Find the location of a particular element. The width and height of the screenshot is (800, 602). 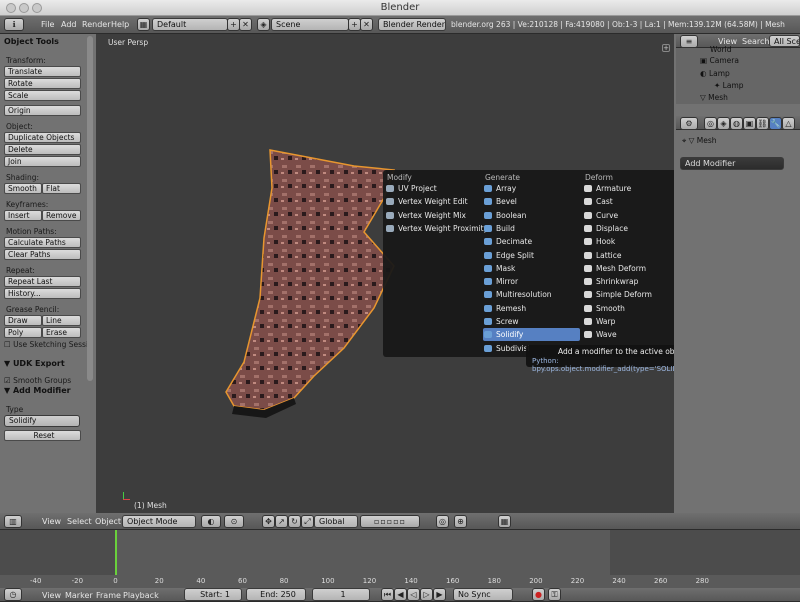

menu-item-build: Build is located at coordinates (531, 228).